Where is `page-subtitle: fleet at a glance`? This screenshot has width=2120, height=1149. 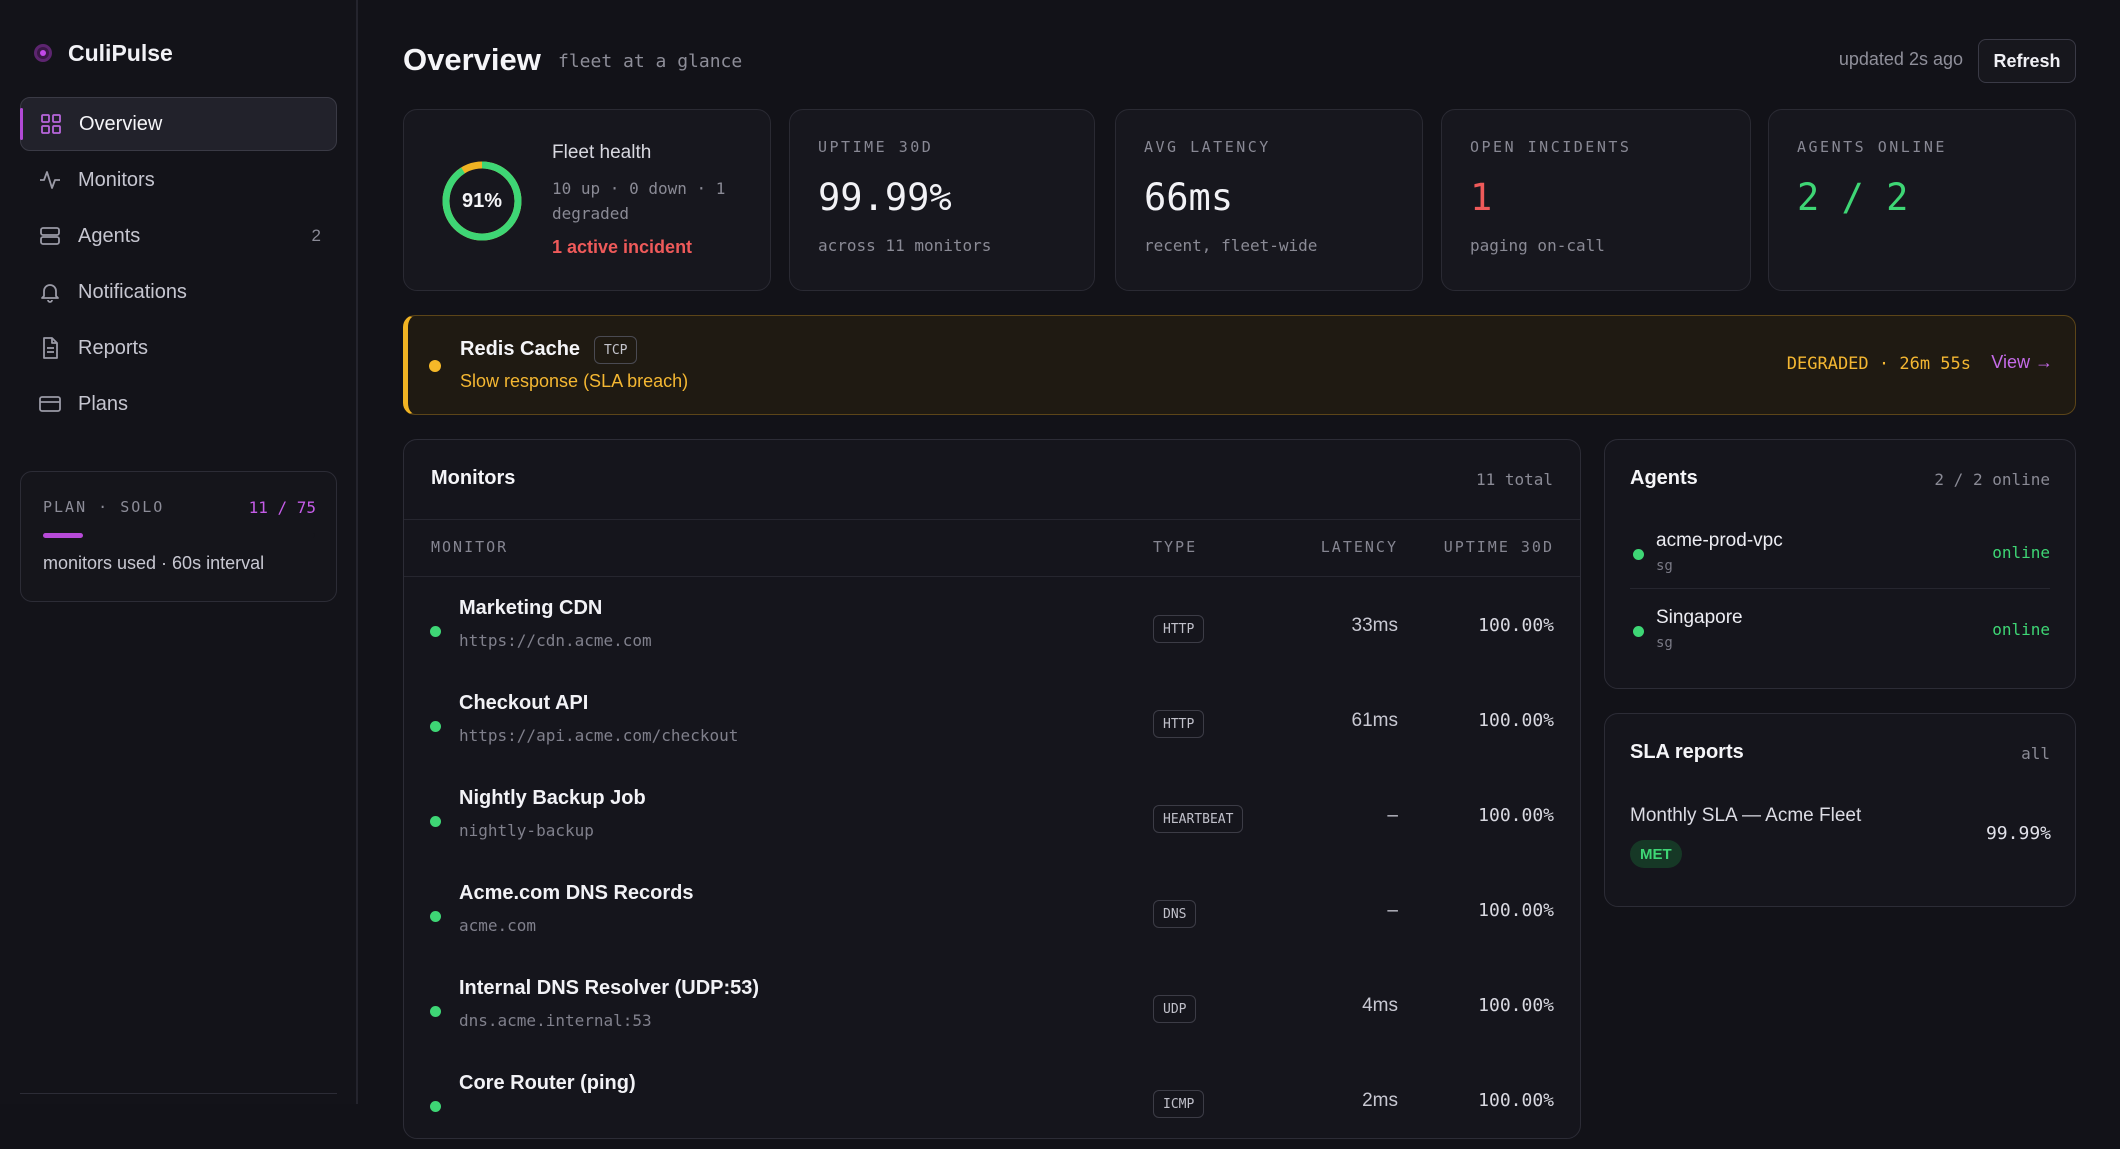
page-subtitle: fleet at a glance is located at coordinates (650, 61).